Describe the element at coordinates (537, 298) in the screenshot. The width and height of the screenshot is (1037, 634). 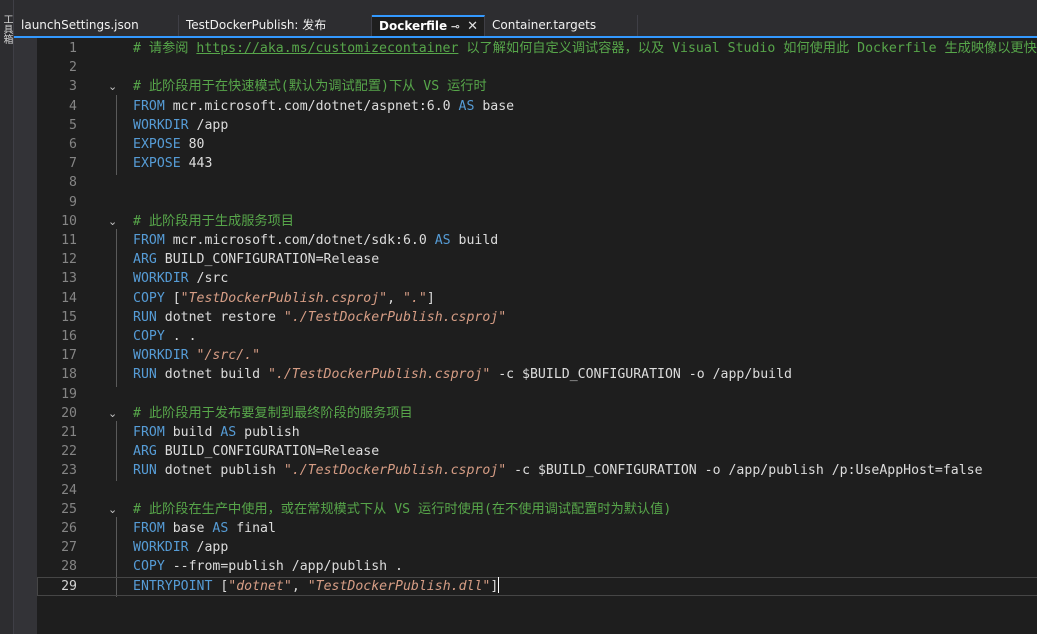
I see `code-line: 14 COPY ["TestDockerPublish.csproj", "."]` at that location.